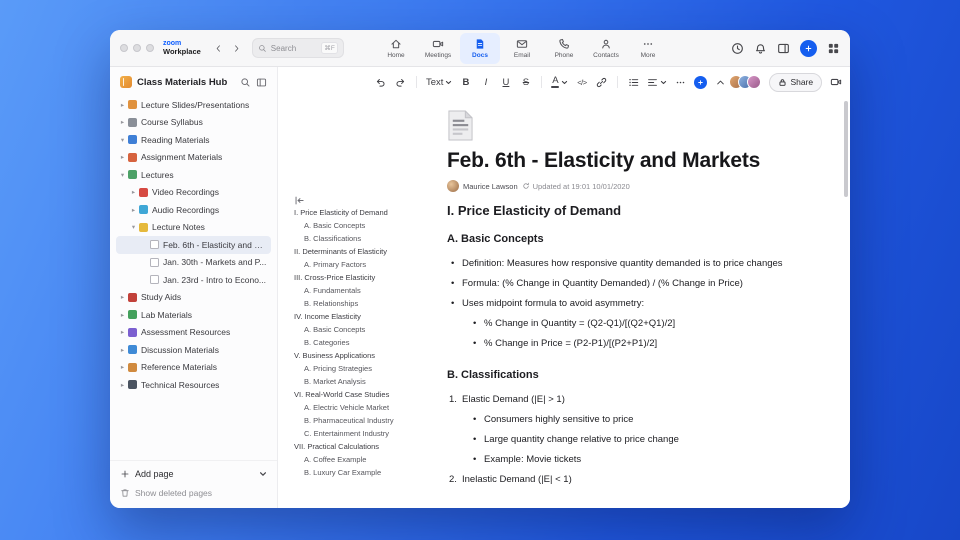 This screenshot has width=960, height=540. What do you see at coordinates (367, 368) in the screenshot?
I see `outline-item: A. Pricing Strategies` at bounding box center [367, 368].